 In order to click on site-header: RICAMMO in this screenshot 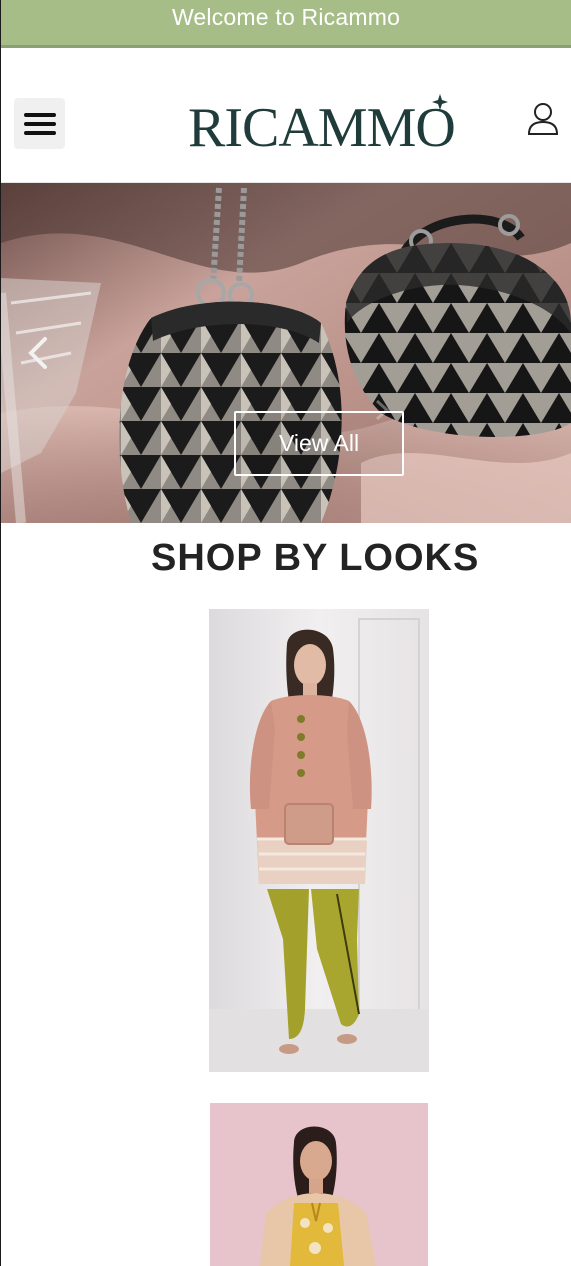, I will do `click(286, 115)`.